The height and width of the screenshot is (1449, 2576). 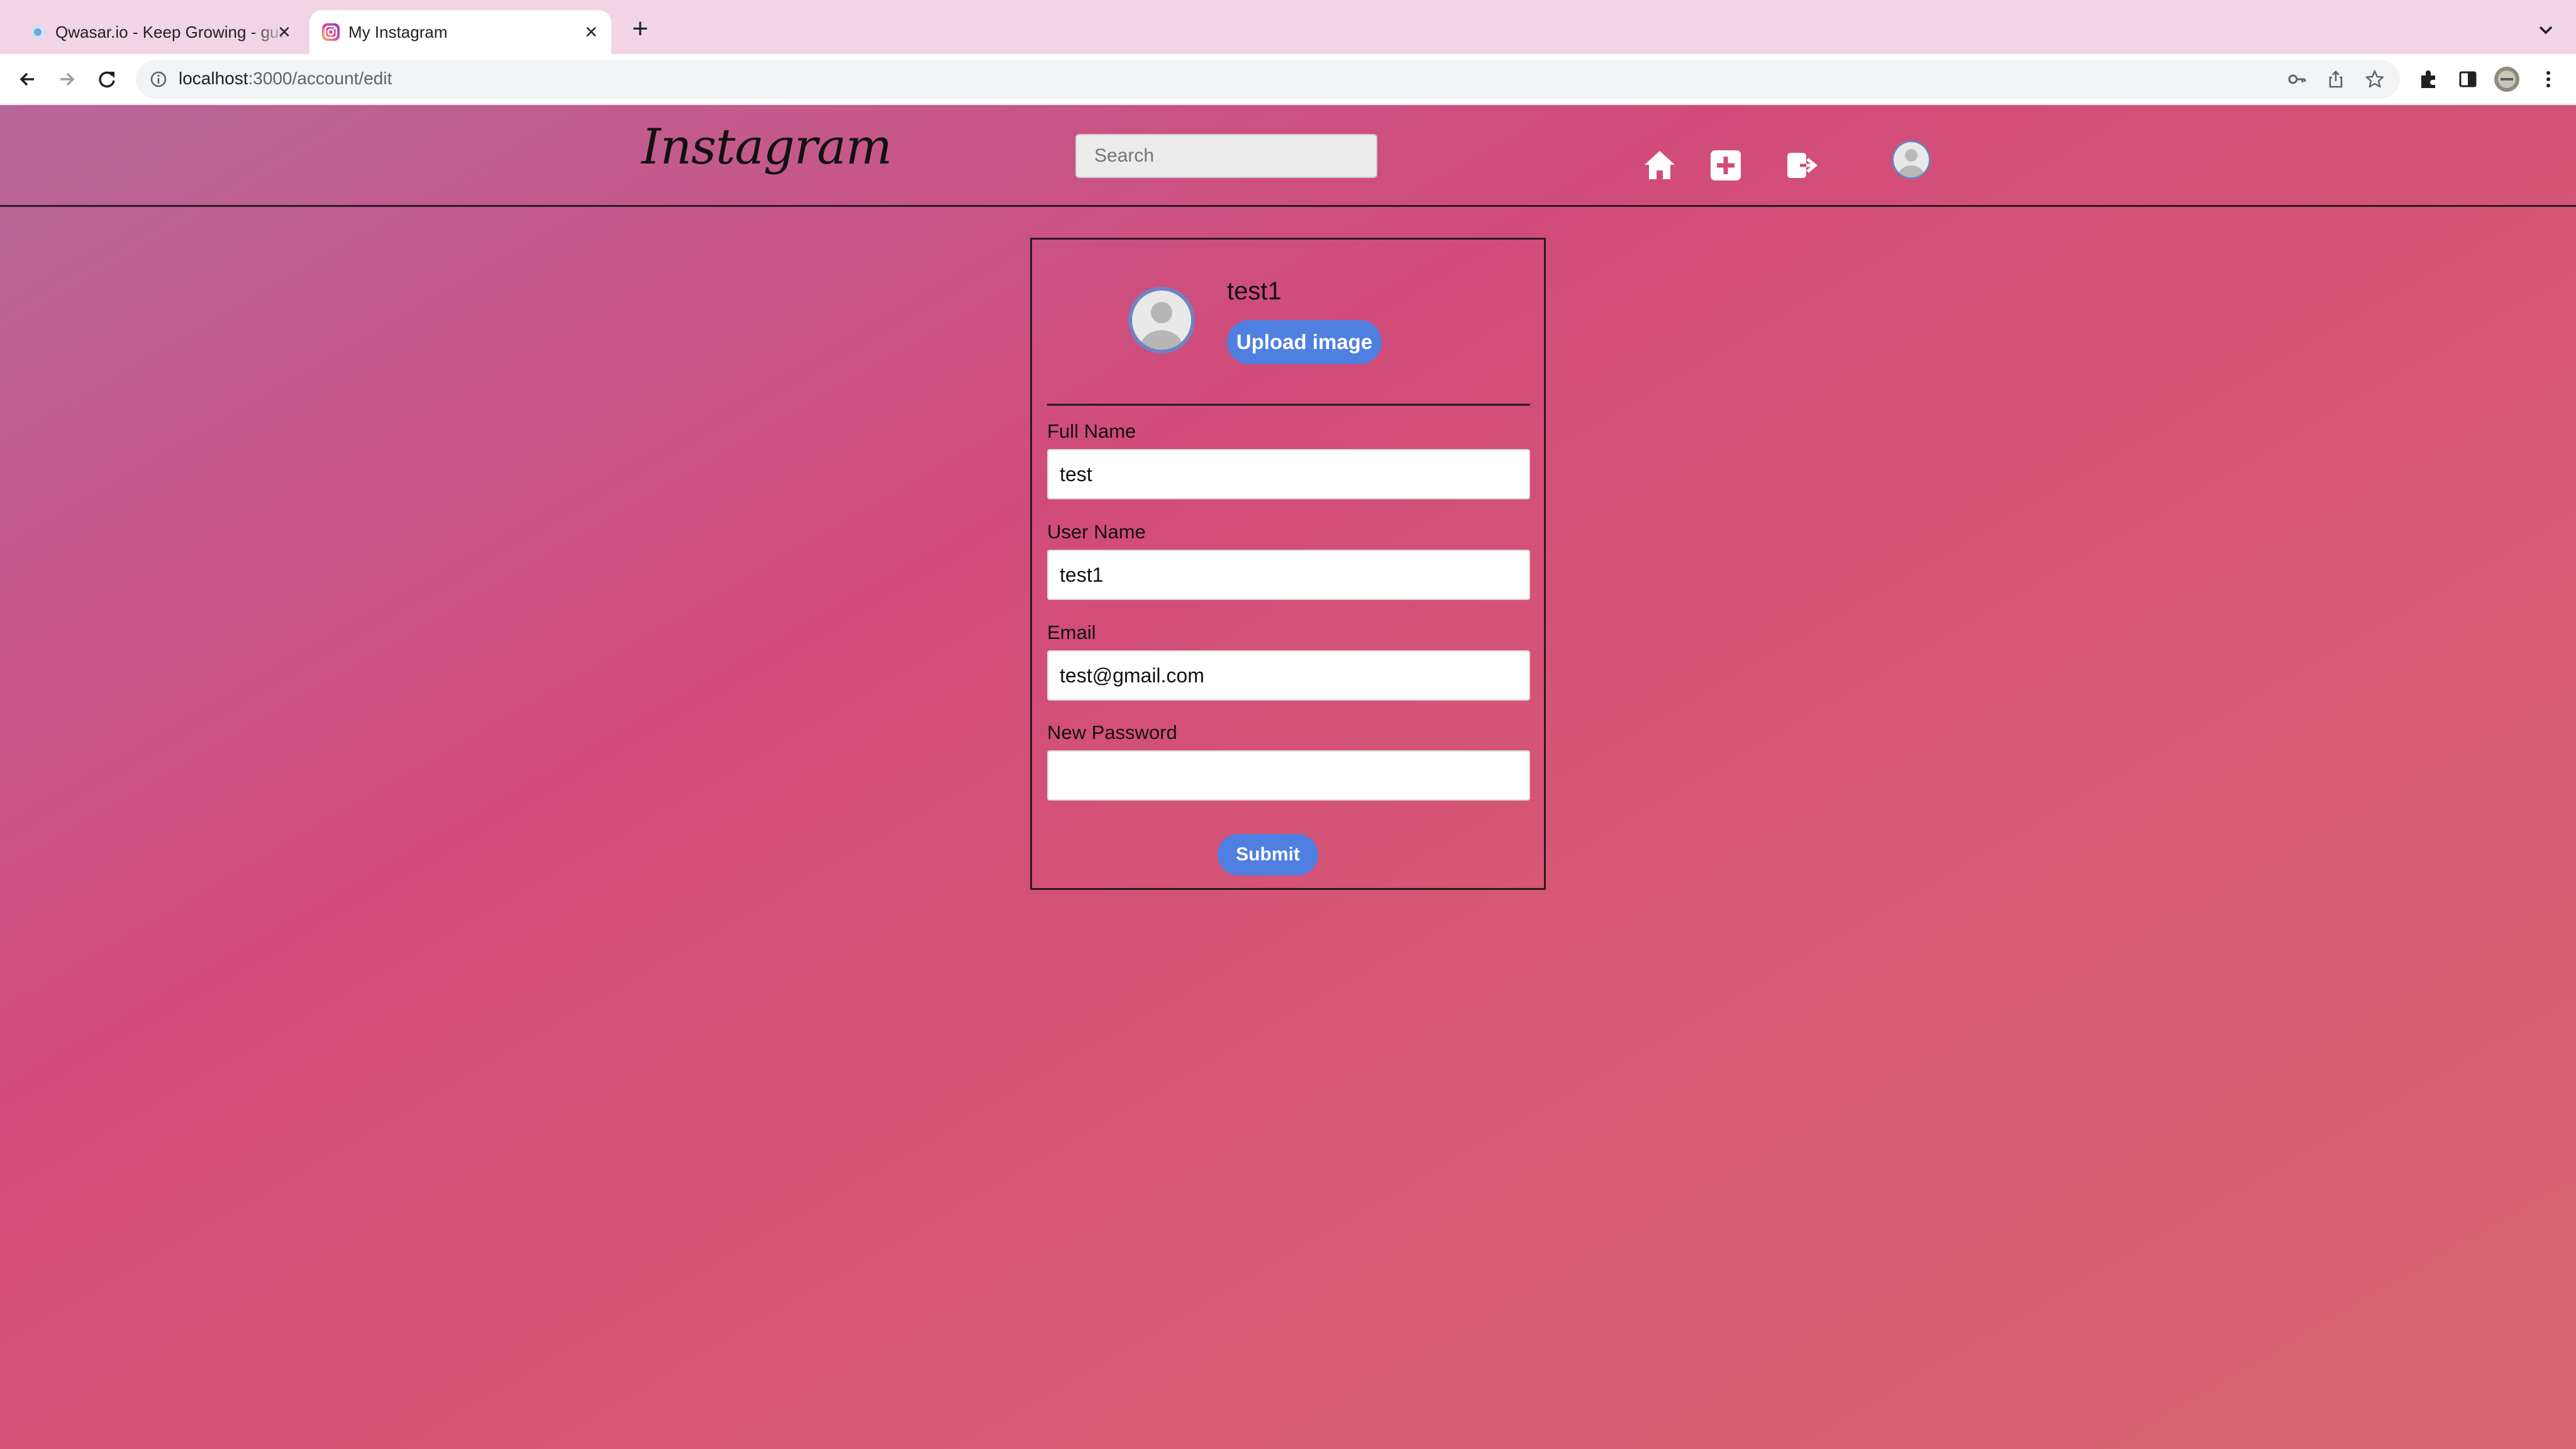 I want to click on email-label: Email, so click(x=1071, y=632).